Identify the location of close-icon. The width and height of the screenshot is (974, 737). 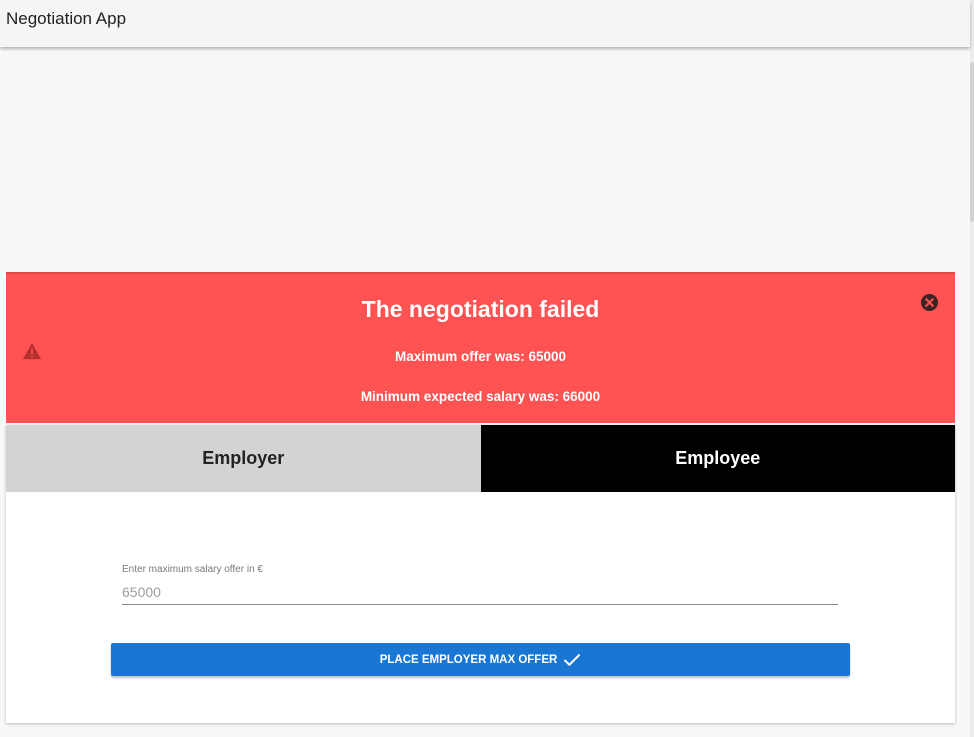
(929, 302).